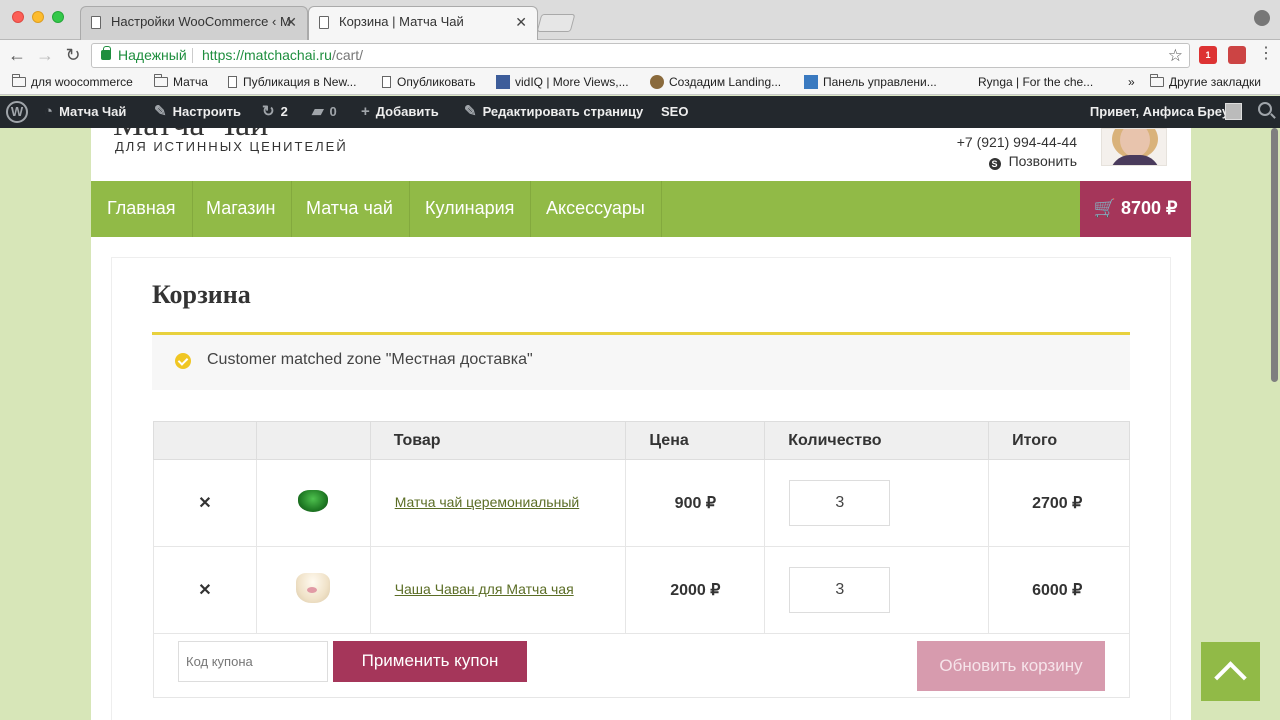 The height and width of the screenshot is (720, 1280). Describe the element at coordinates (1011, 666) in the screenshot. I see `update-cart-button: Обновить корзину` at that location.